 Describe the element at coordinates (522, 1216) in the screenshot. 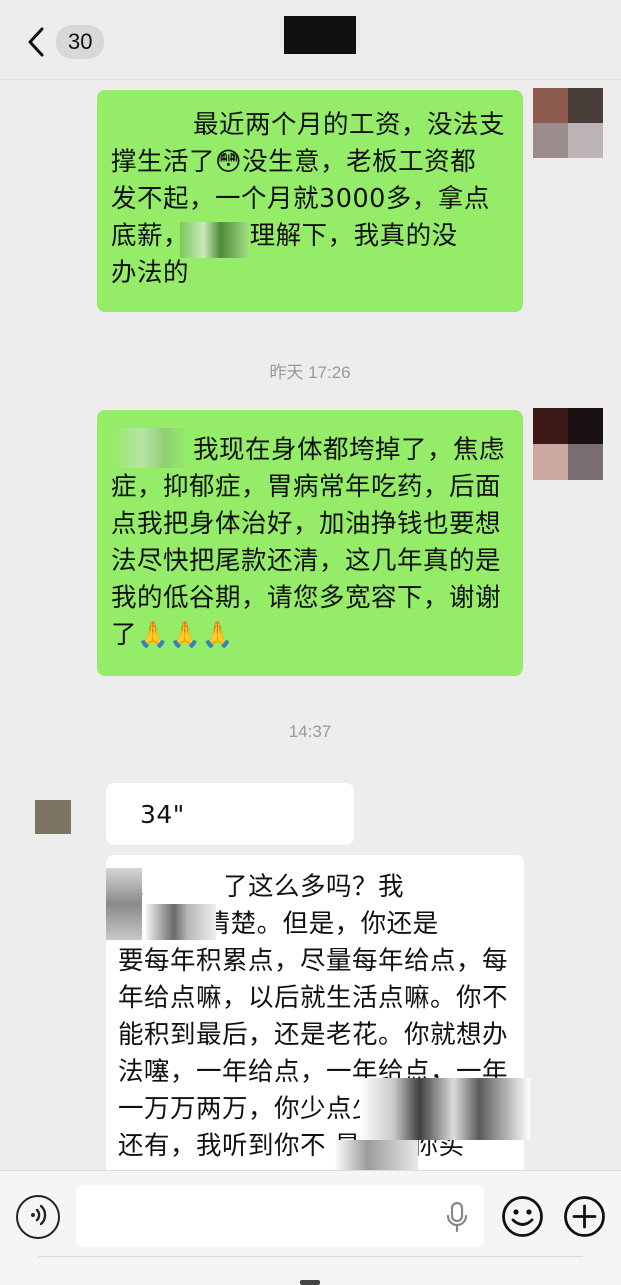

I see `emoji-icon` at that location.